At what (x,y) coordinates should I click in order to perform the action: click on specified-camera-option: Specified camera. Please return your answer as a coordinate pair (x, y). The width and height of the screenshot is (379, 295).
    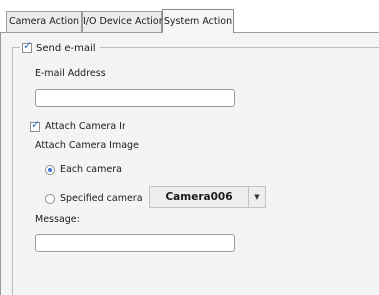
    Looking at the image, I should click on (96, 198).